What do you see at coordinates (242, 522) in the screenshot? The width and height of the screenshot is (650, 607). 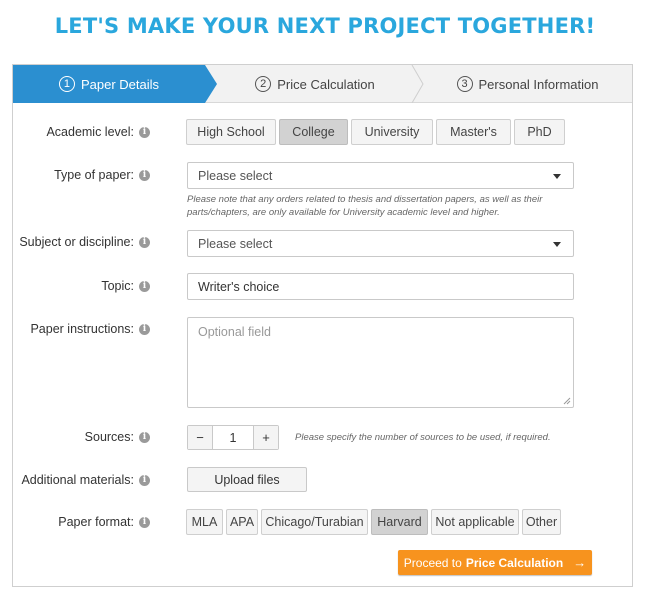 I see `paper-format-apa: APA` at bounding box center [242, 522].